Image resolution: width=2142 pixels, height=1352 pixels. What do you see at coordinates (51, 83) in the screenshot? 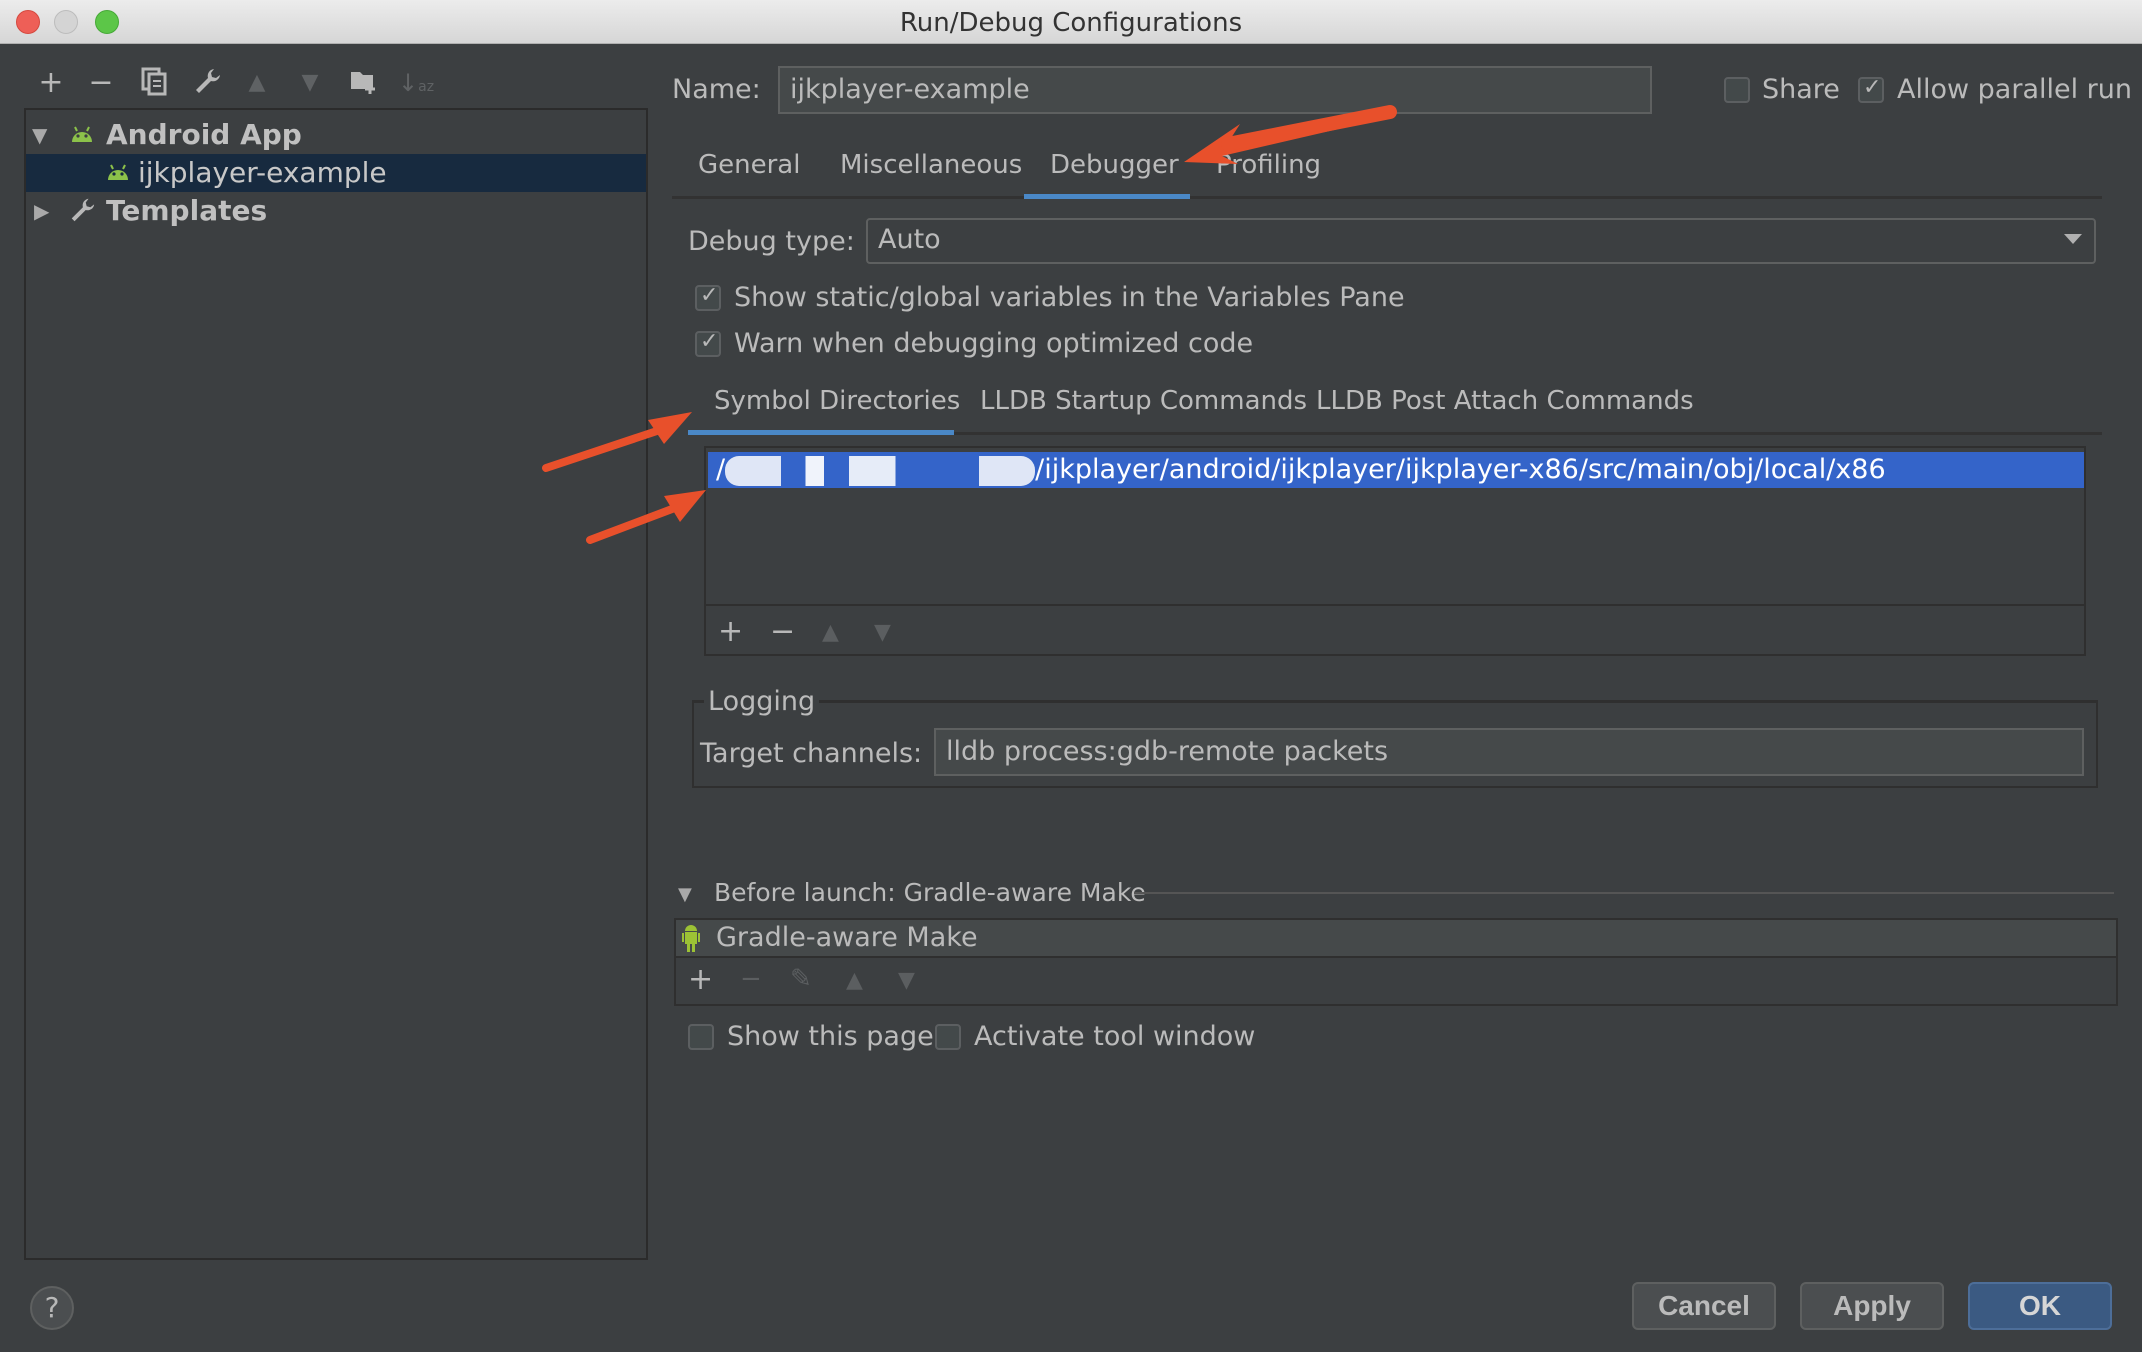
I see `add-icon: +` at bounding box center [51, 83].